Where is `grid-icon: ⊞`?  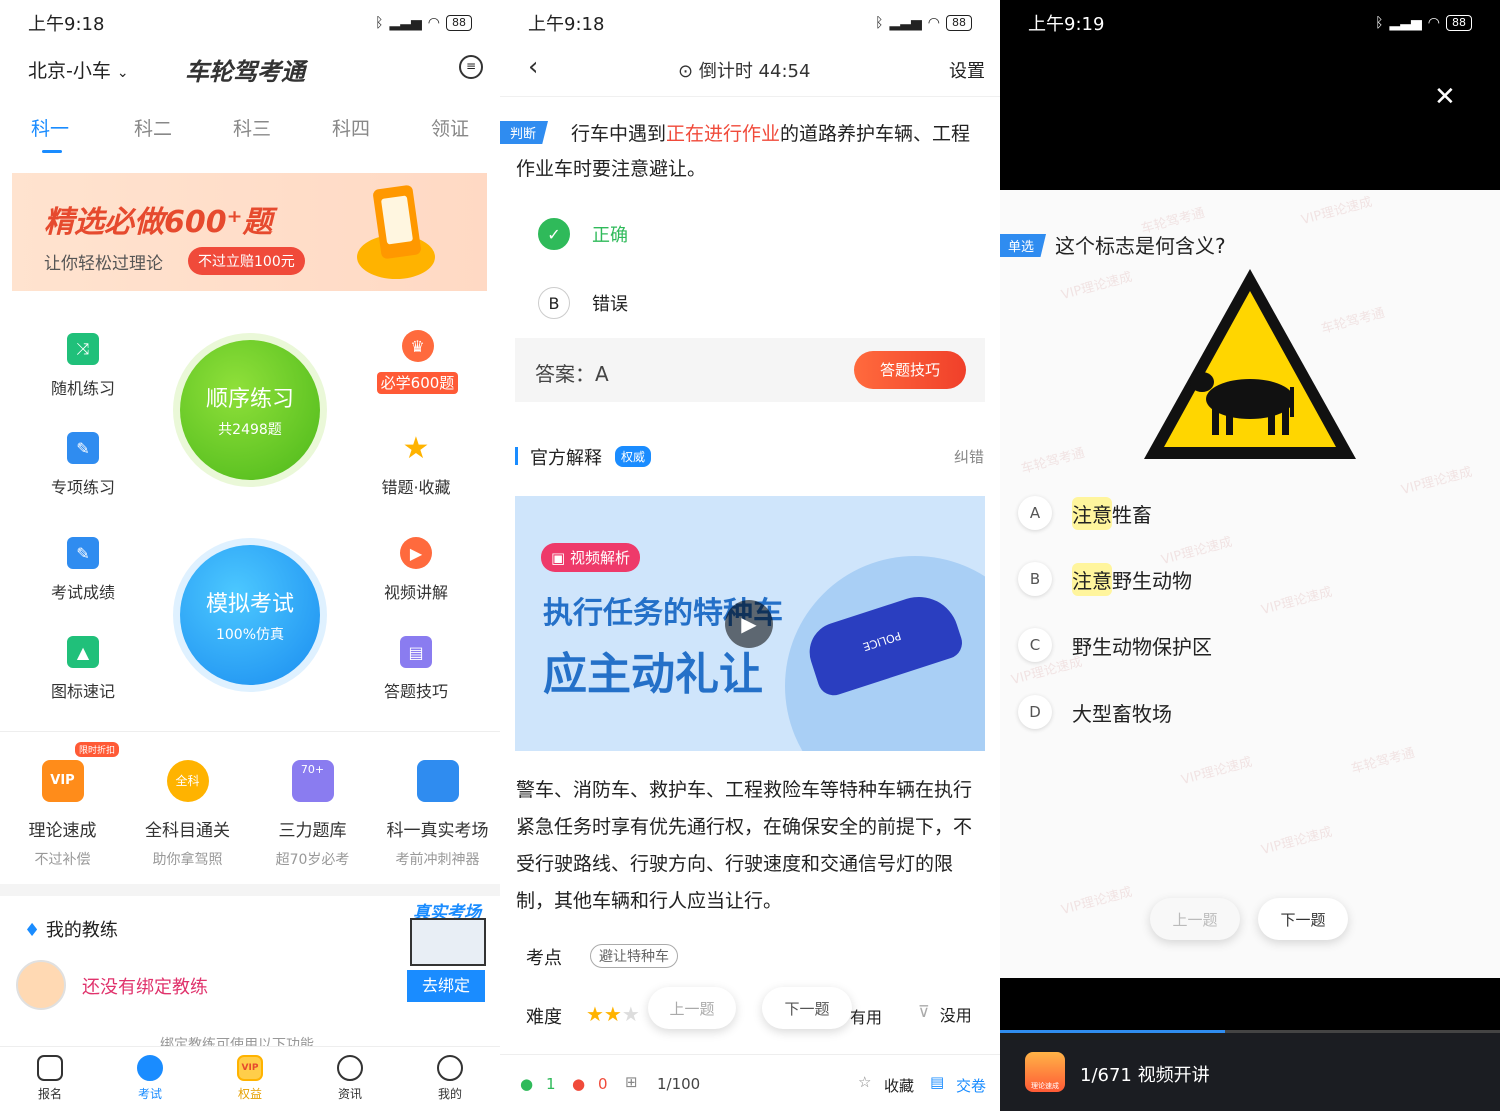
grid-icon: ⊞ is located at coordinates (631, 1082).